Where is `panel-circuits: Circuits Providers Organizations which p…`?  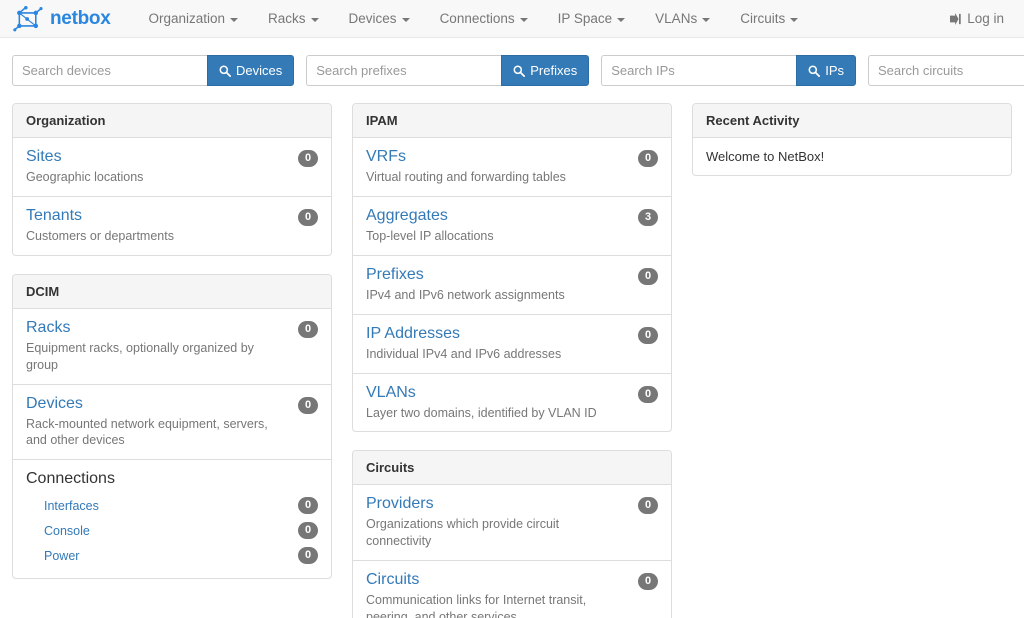 panel-circuits: Circuits Providers Organizations which p… is located at coordinates (512, 534).